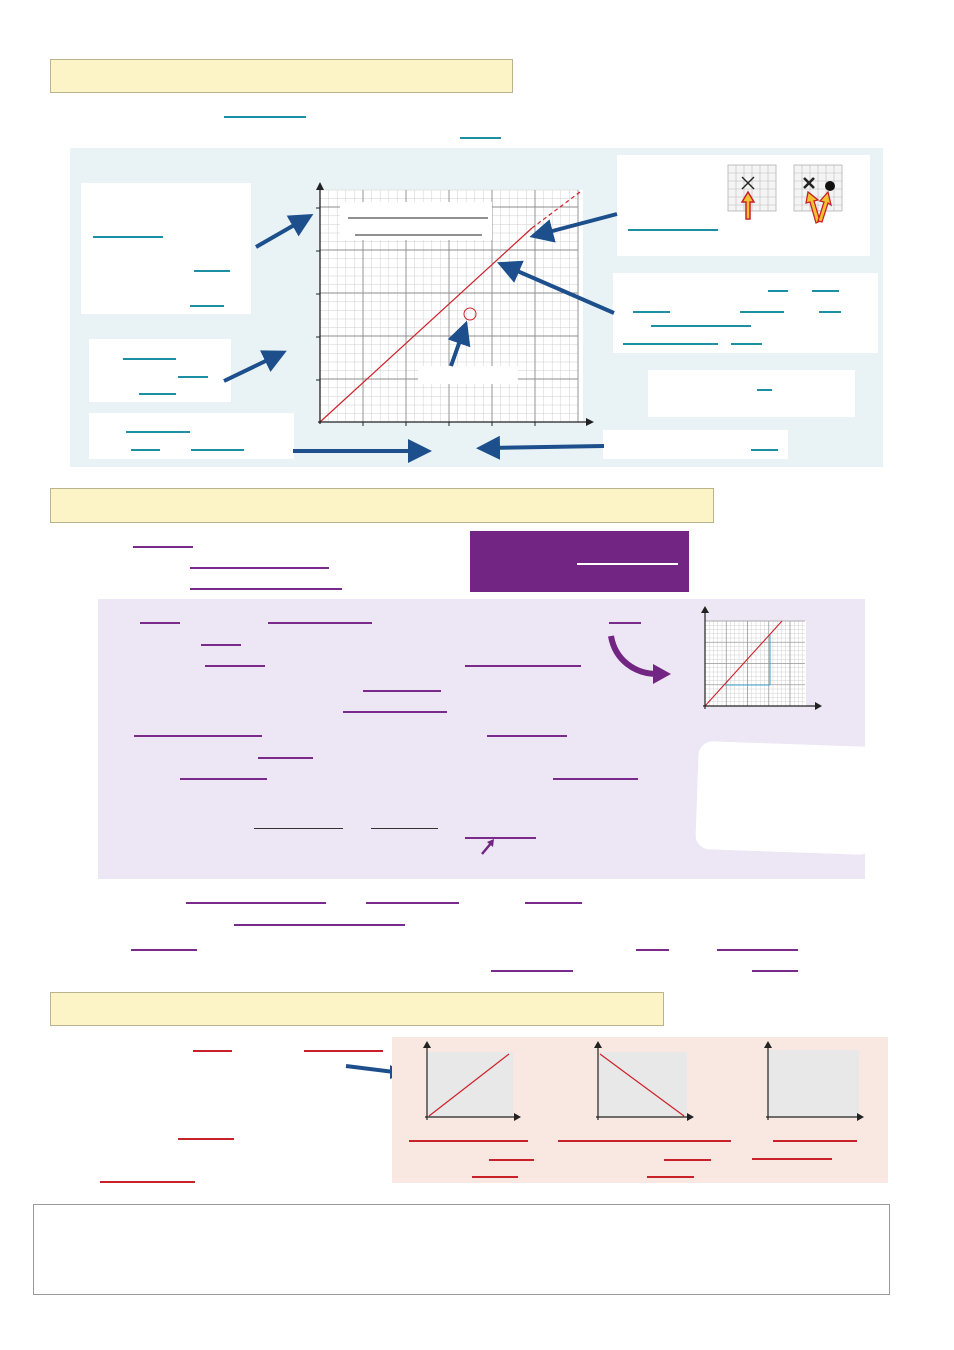 The height and width of the screenshot is (1350, 954). I want to click on x-axis-arrow, so click(818, 706).